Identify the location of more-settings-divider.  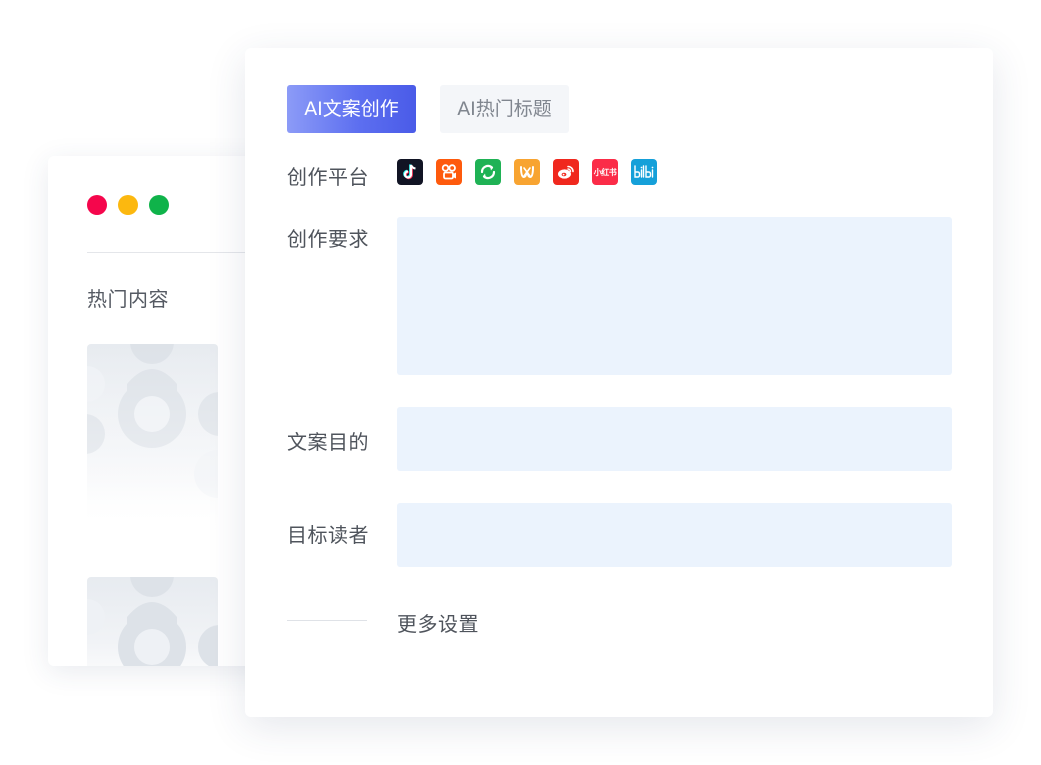
(327, 620).